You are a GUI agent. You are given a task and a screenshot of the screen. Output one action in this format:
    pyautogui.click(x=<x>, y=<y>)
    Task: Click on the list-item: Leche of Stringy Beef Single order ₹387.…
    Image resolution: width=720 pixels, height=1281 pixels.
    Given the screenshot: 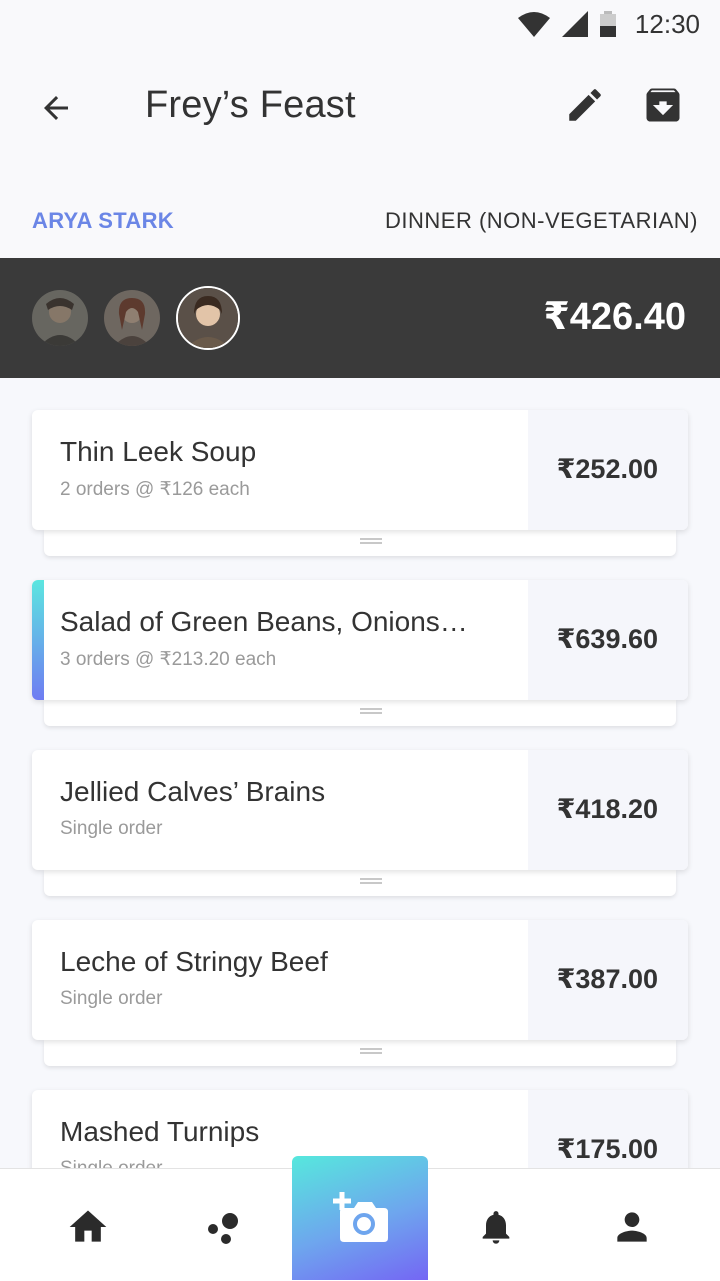 What is the action you would take?
    pyautogui.click(x=360, y=993)
    